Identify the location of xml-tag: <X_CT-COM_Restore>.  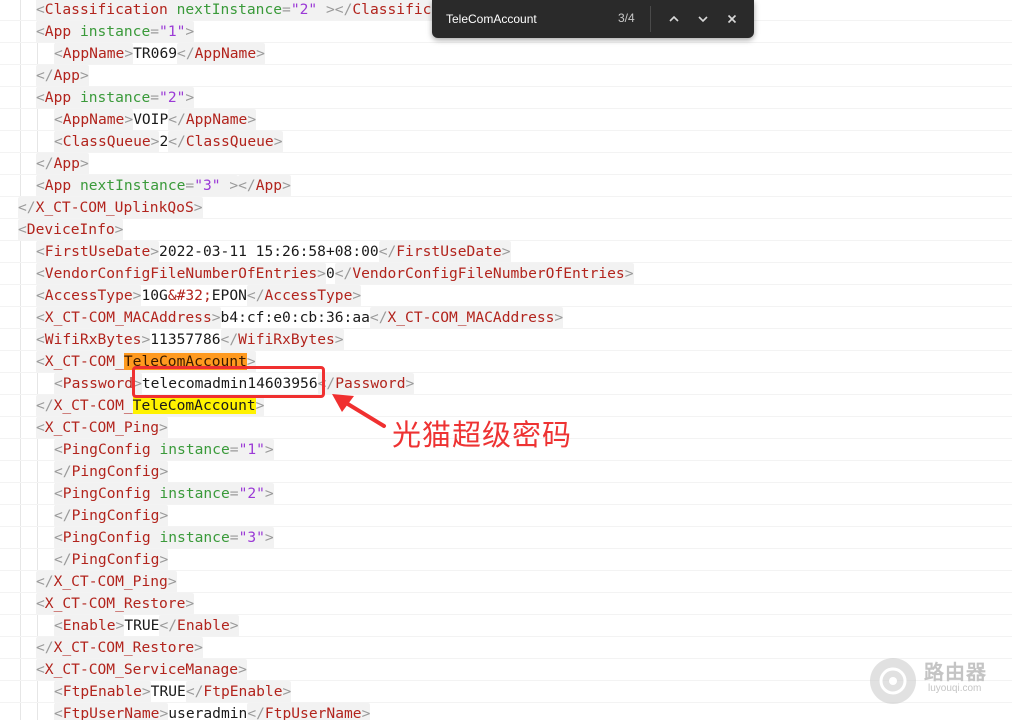
(115, 604).